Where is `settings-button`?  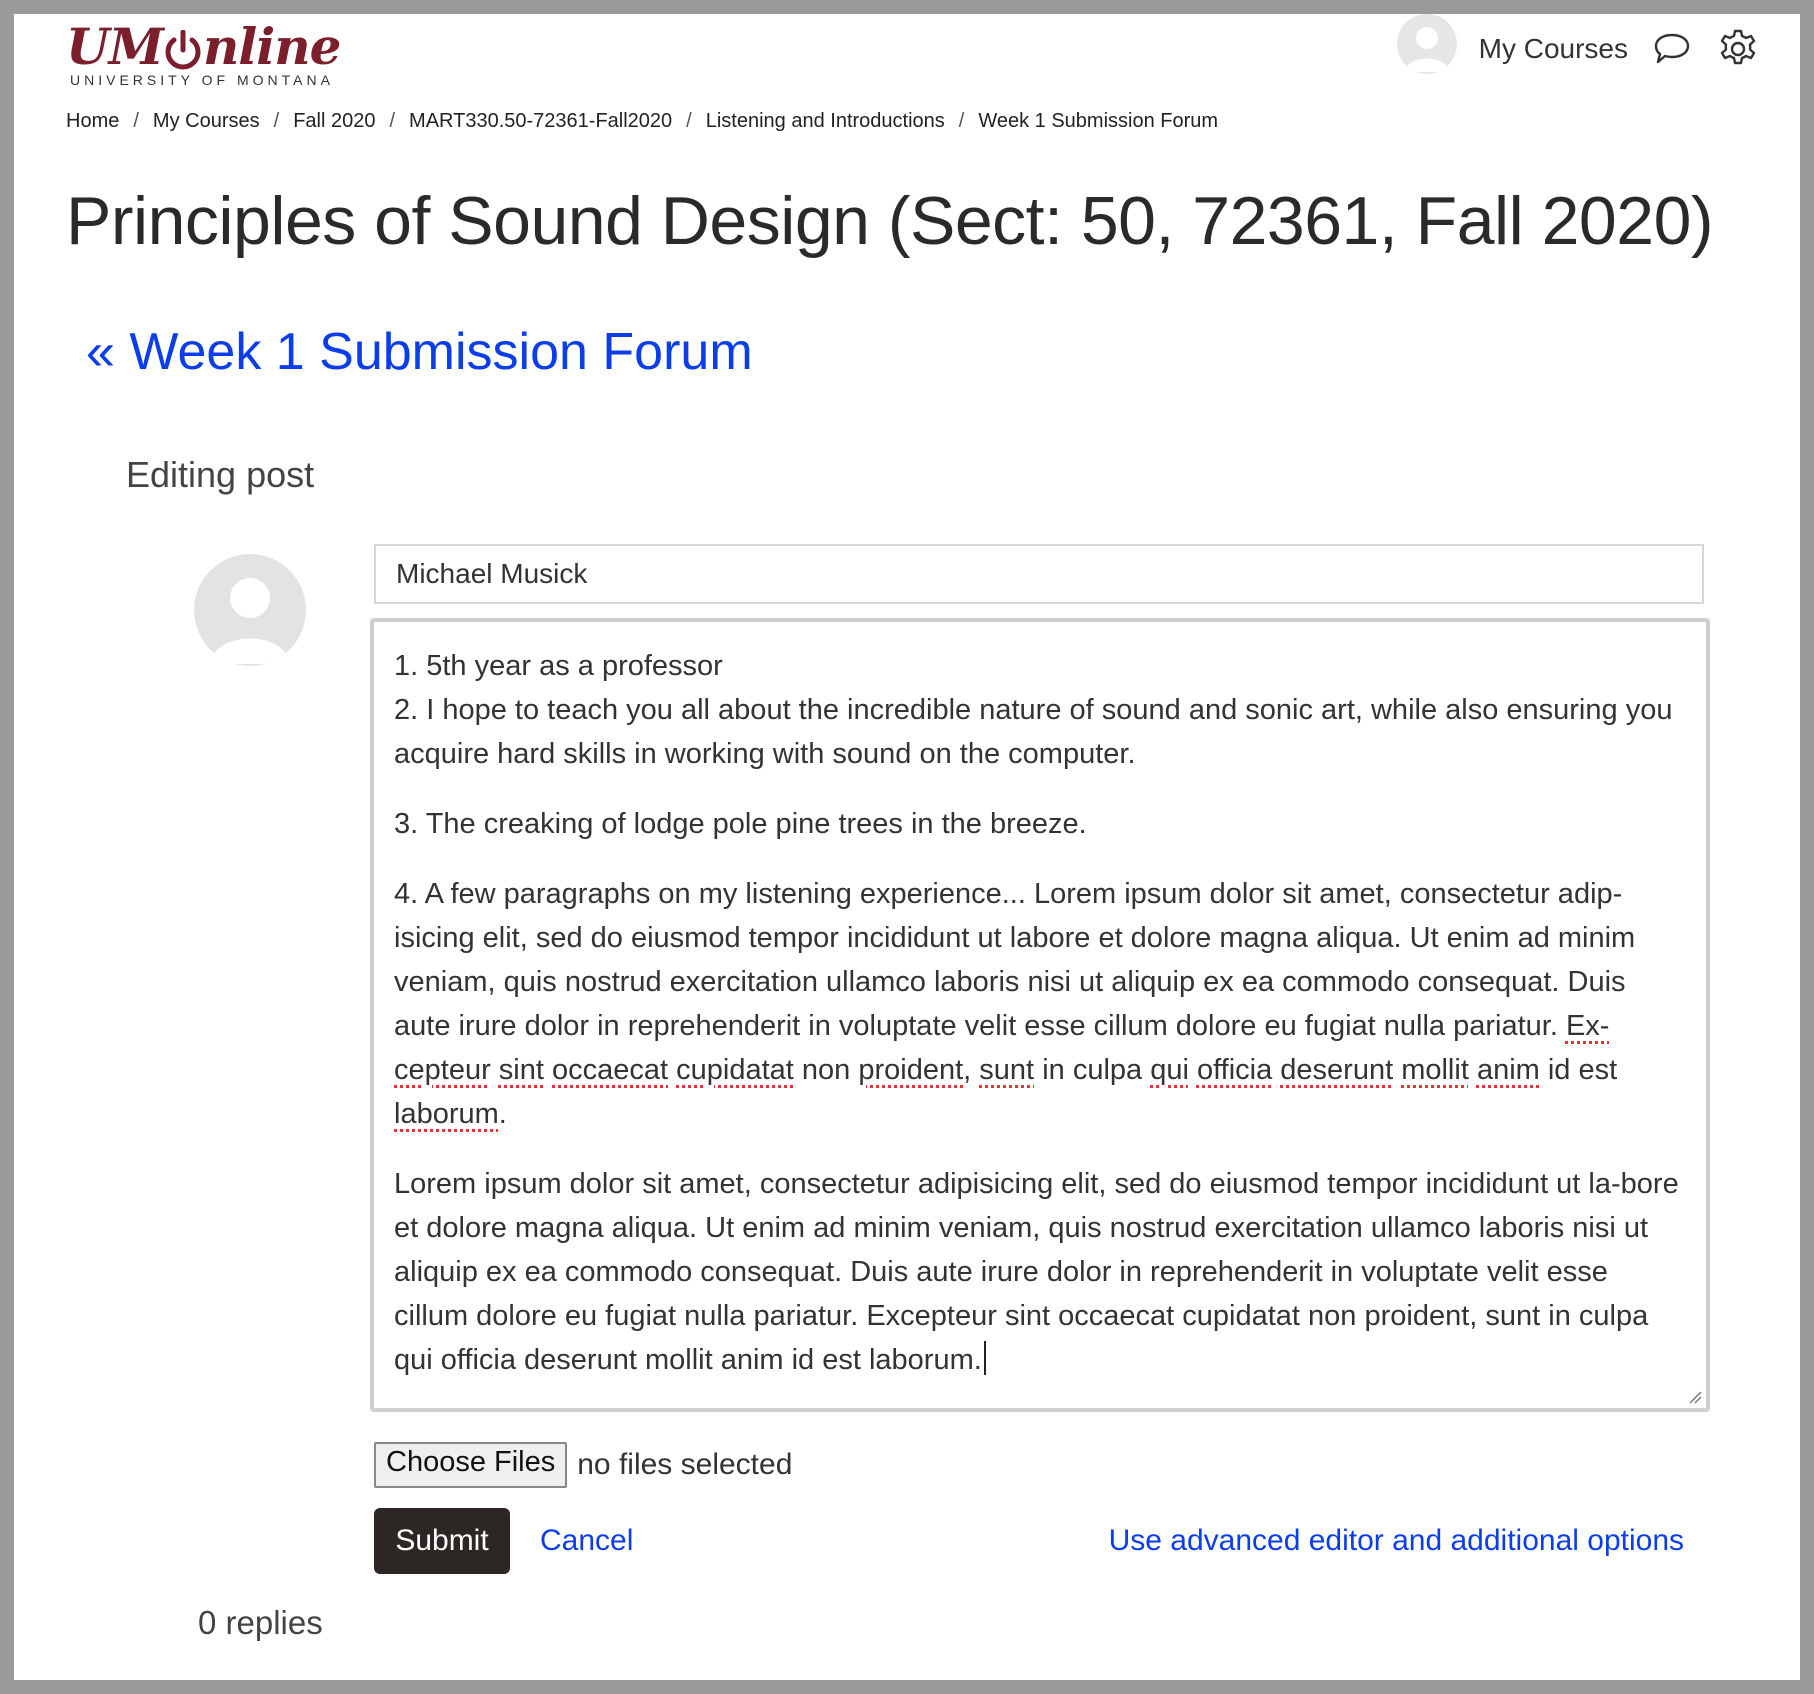
settings-button is located at coordinates (1738, 49).